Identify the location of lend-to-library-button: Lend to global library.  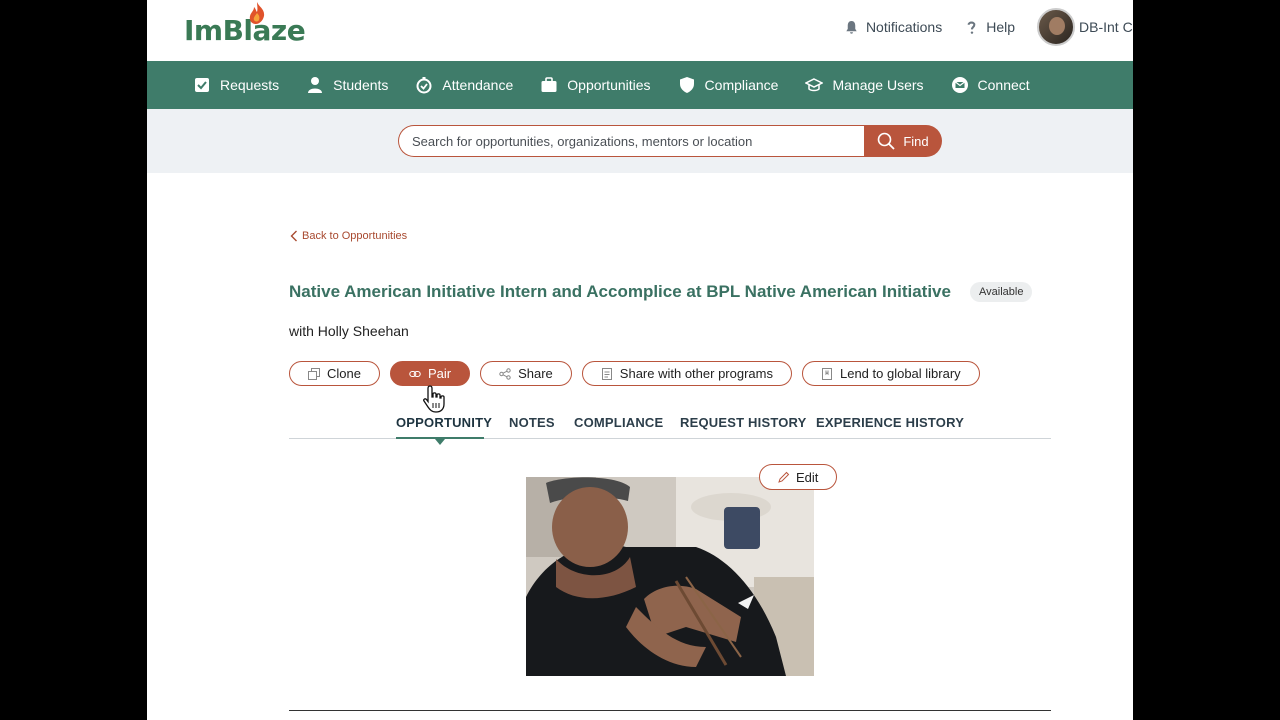
(890, 373).